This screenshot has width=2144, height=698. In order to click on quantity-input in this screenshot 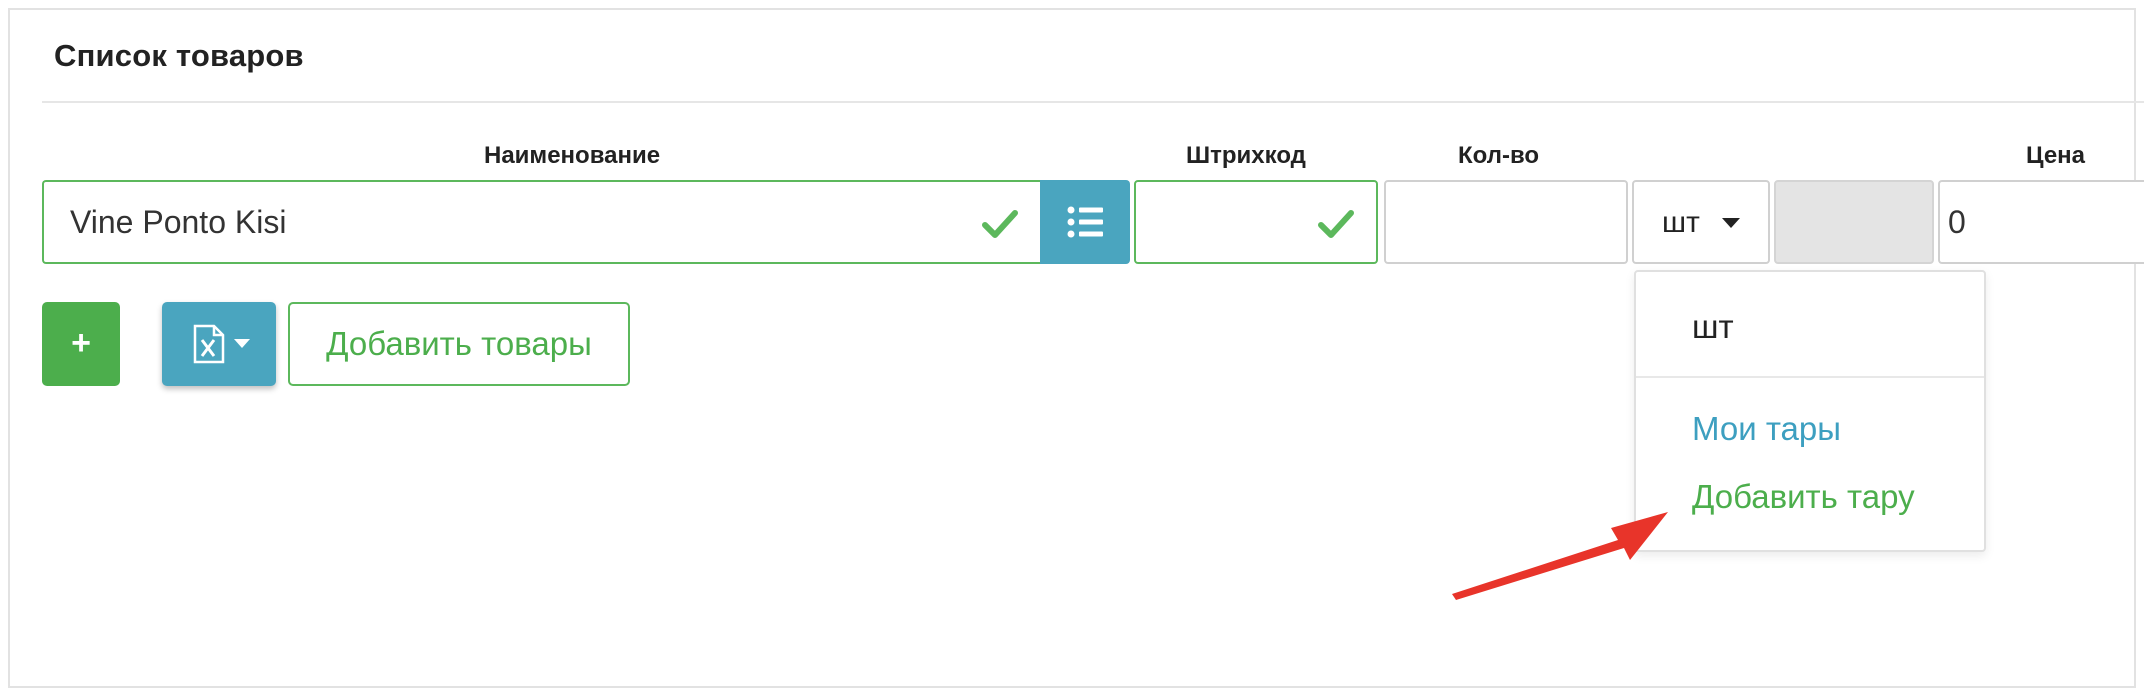, I will do `click(1506, 222)`.